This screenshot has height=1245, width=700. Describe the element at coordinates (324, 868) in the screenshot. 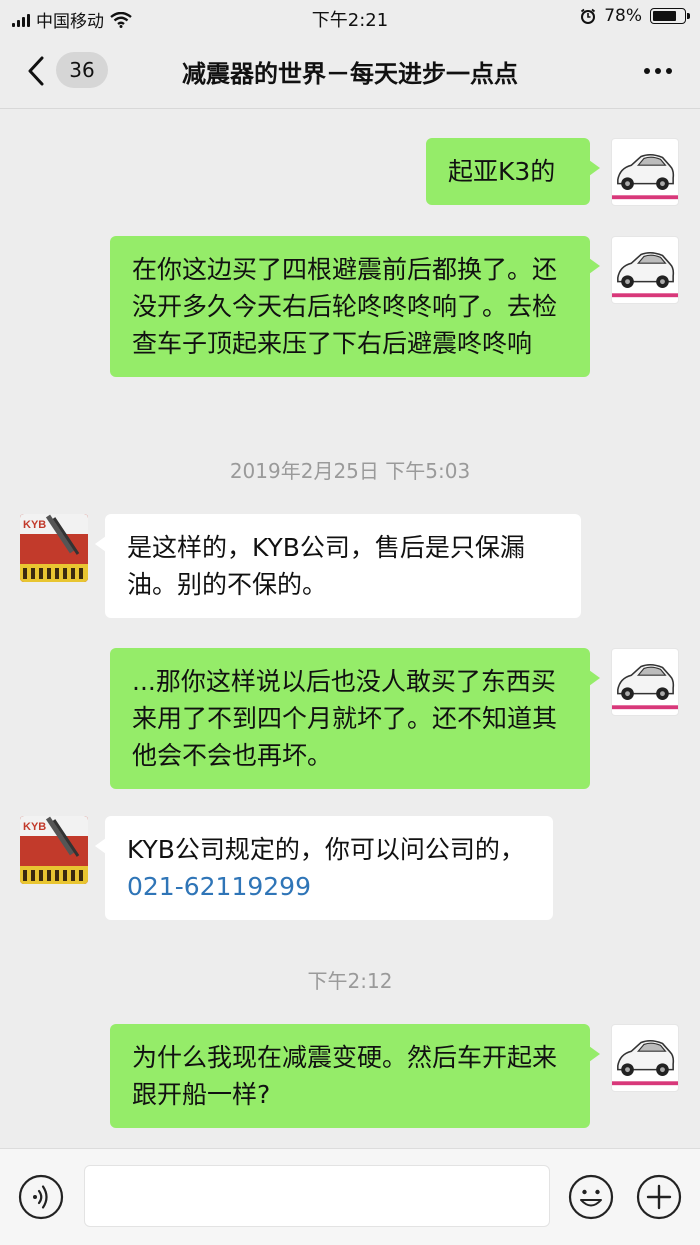

I see `contact-message-bubble: KYB公司规定的，你可以问公司的， 021-62119299` at that location.